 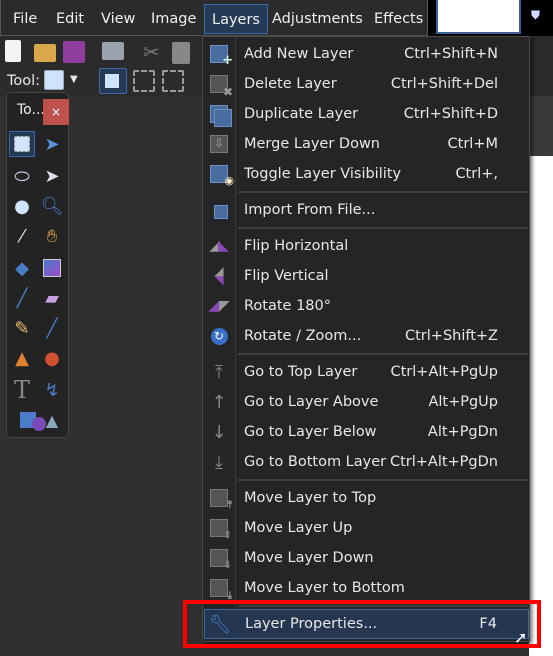 I want to click on pencil-tool: ✎, so click(x=22, y=328).